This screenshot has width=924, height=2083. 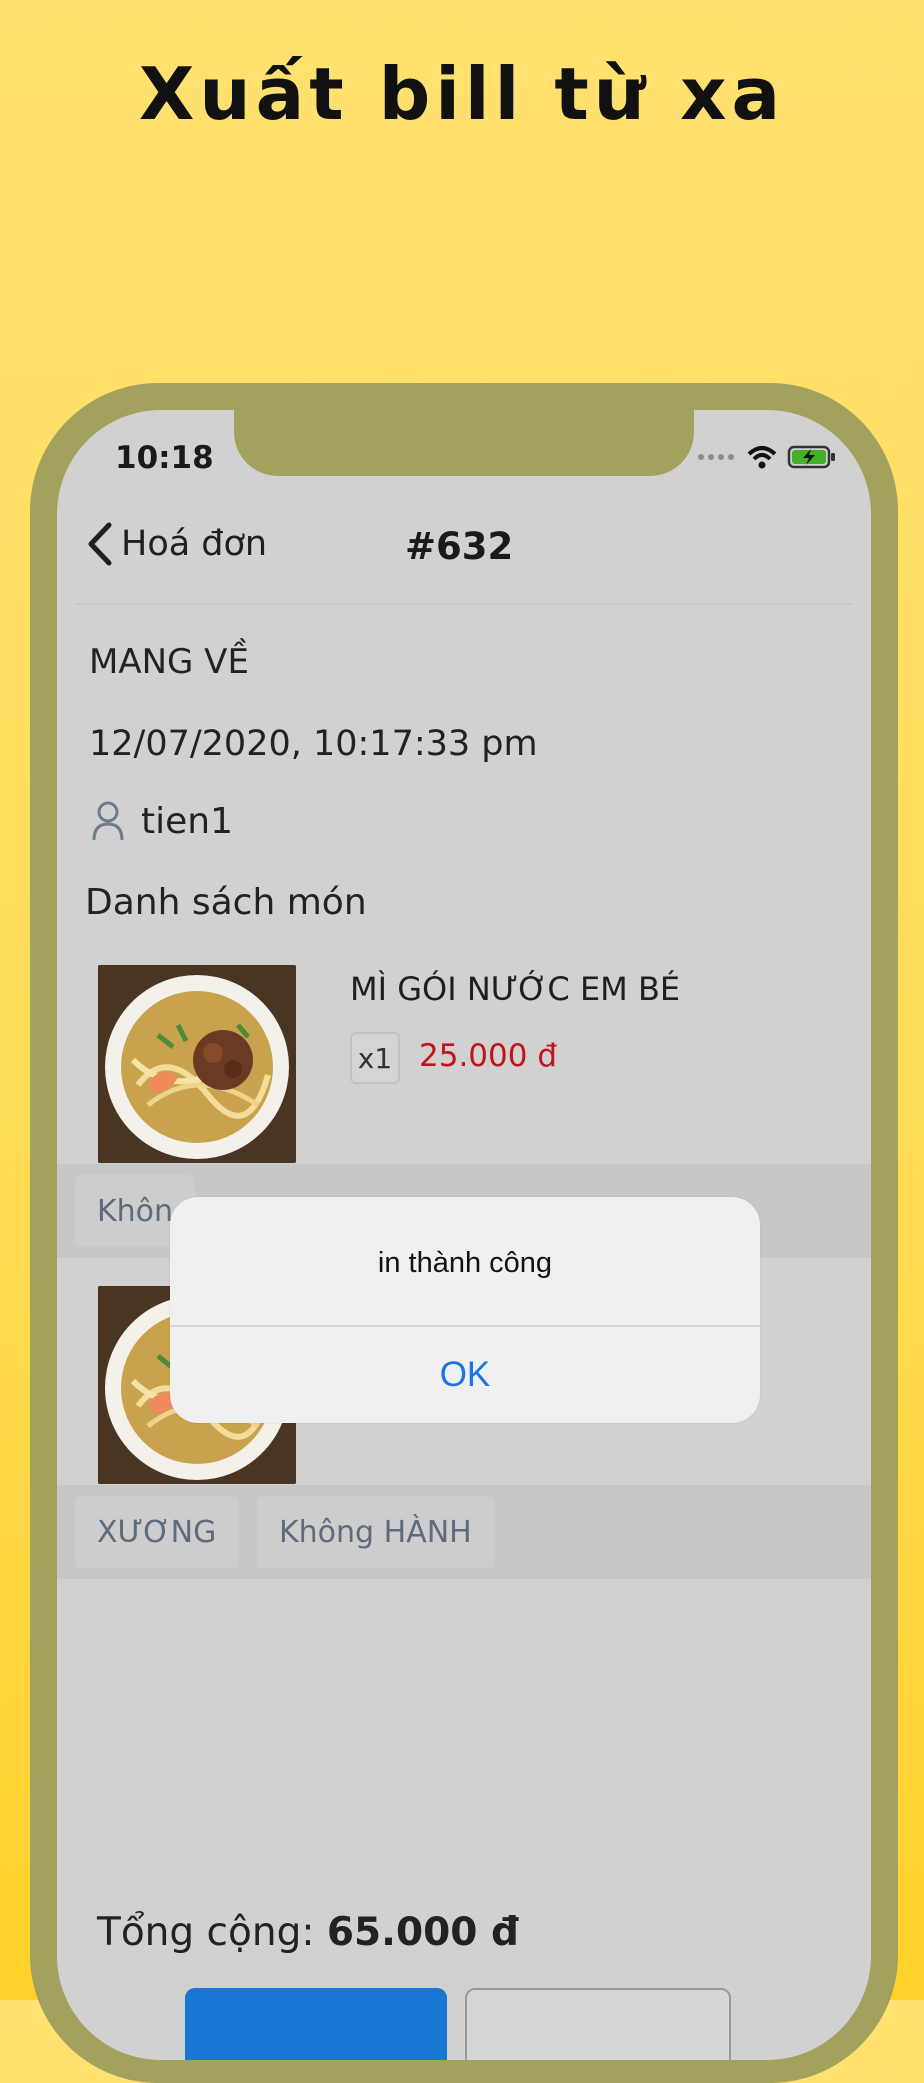 I want to click on quantity-badge: x1, so click(x=375, y=1058).